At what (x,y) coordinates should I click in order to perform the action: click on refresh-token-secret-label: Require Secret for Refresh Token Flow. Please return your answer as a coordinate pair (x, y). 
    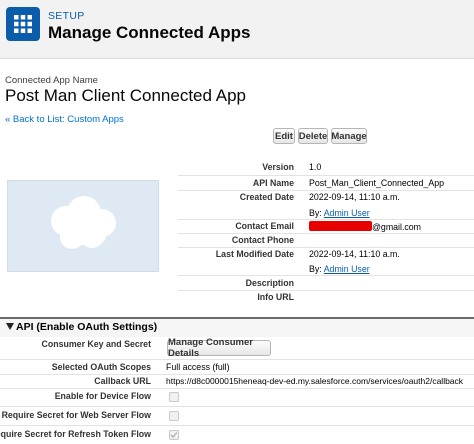
    Looking at the image, I should click on (75, 434).